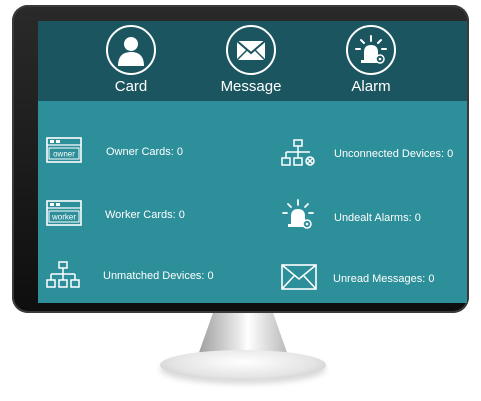  I want to click on nav-card-button: Card, so click(131, 62).